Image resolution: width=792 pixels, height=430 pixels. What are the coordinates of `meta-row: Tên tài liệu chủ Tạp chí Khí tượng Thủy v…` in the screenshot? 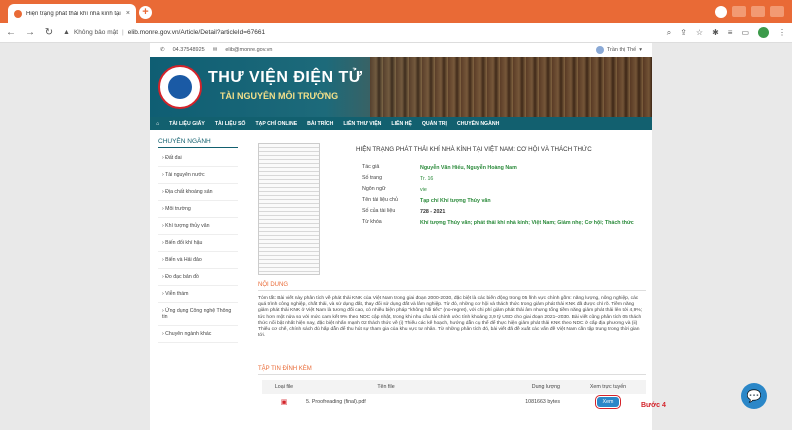 It's located at (502, 201).